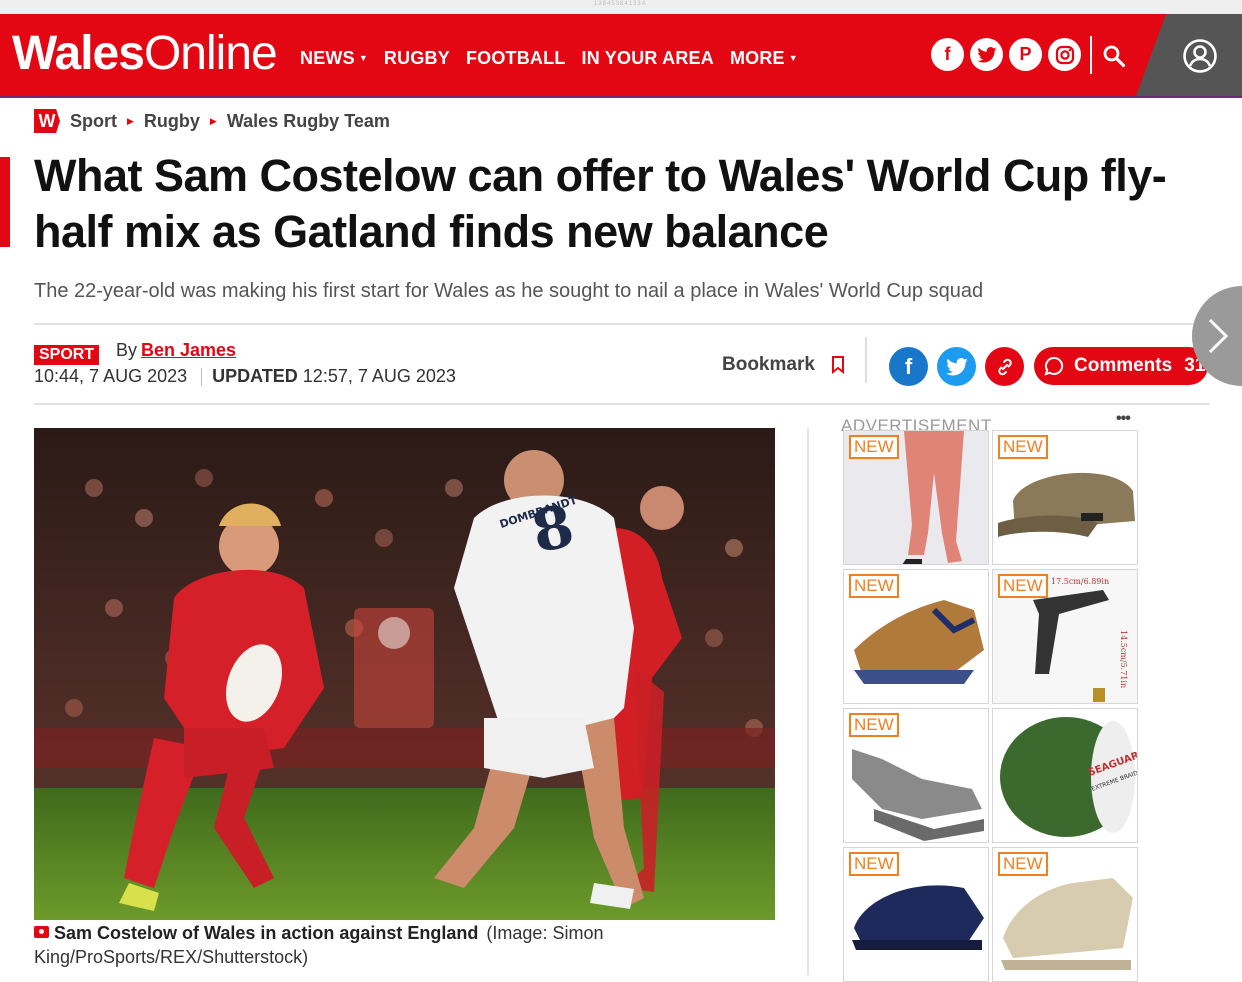  I want to click on dateline-divider, so click(202, 377).